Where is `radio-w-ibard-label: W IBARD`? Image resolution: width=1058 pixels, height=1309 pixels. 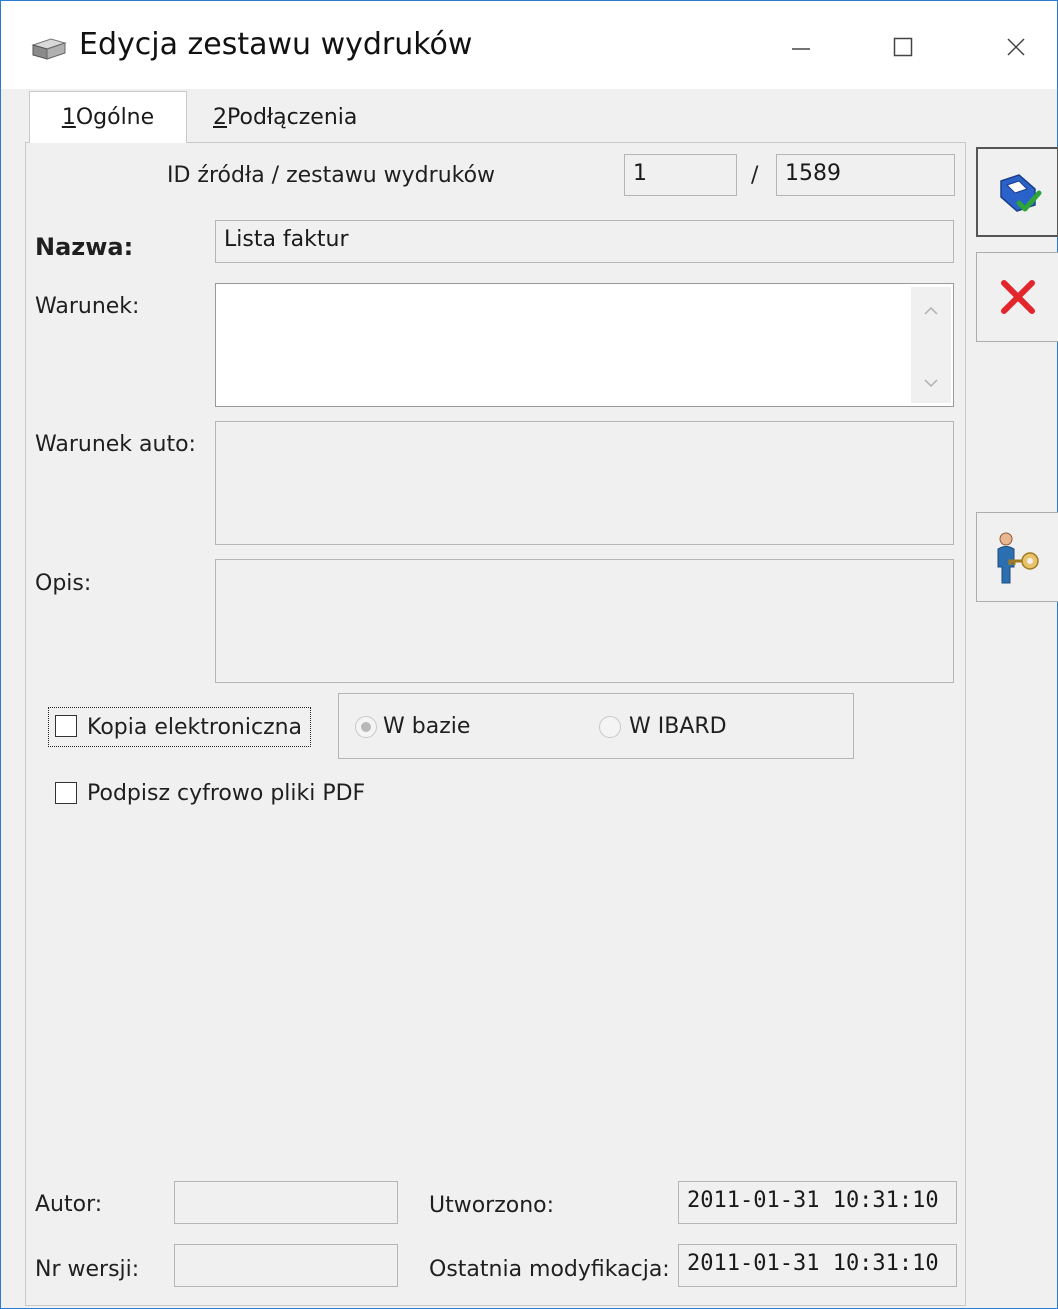
radio-w-ibard-label: W IBARD is located at coordinates (678, 726).